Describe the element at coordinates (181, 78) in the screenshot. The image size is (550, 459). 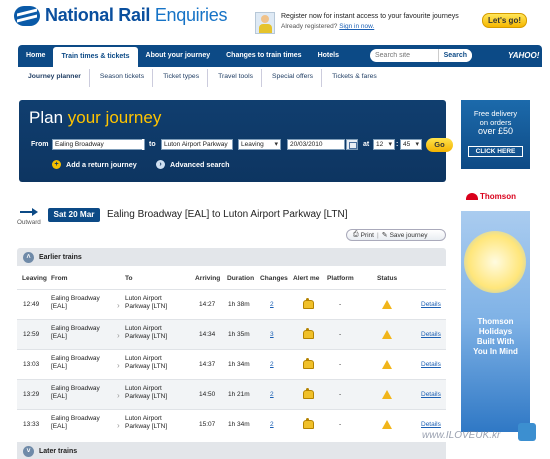
I see `subnav-ticket-types: Ticket types` at that location.